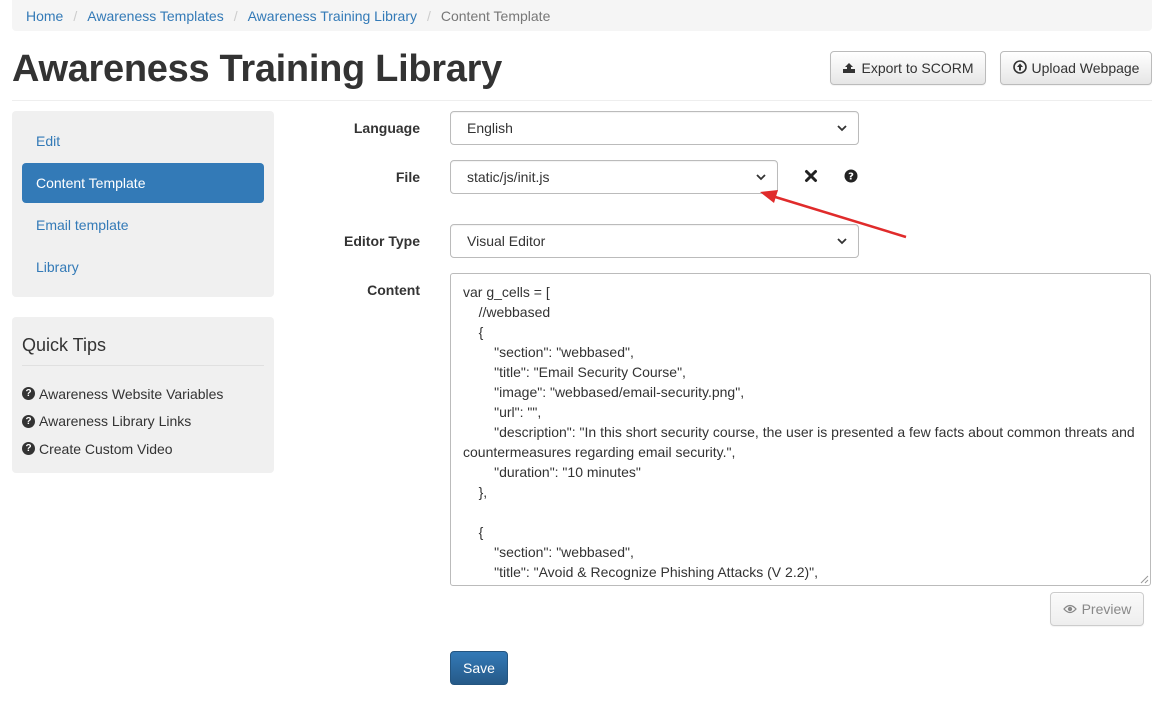  Describe the element at coordinates (495, 15) in the screenshot. I see `breadcrumb-current: Content Template` at that location.